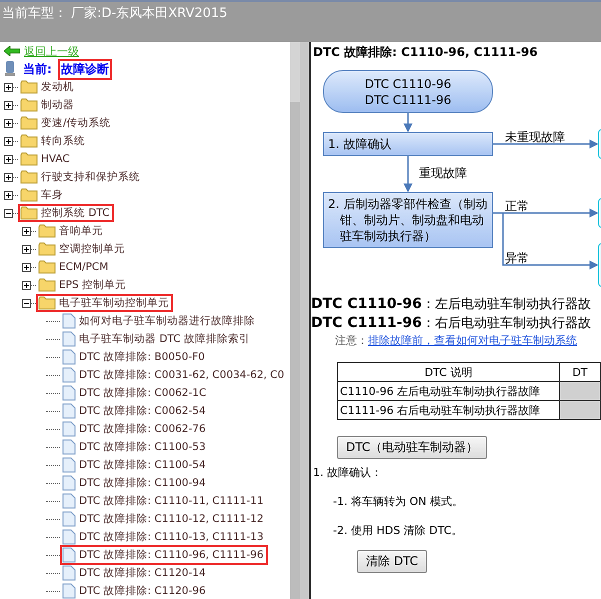  Describe the element at coordinates (83, 285) in the screenshot. I see `tree-item: EPS 控制单元` at that location.